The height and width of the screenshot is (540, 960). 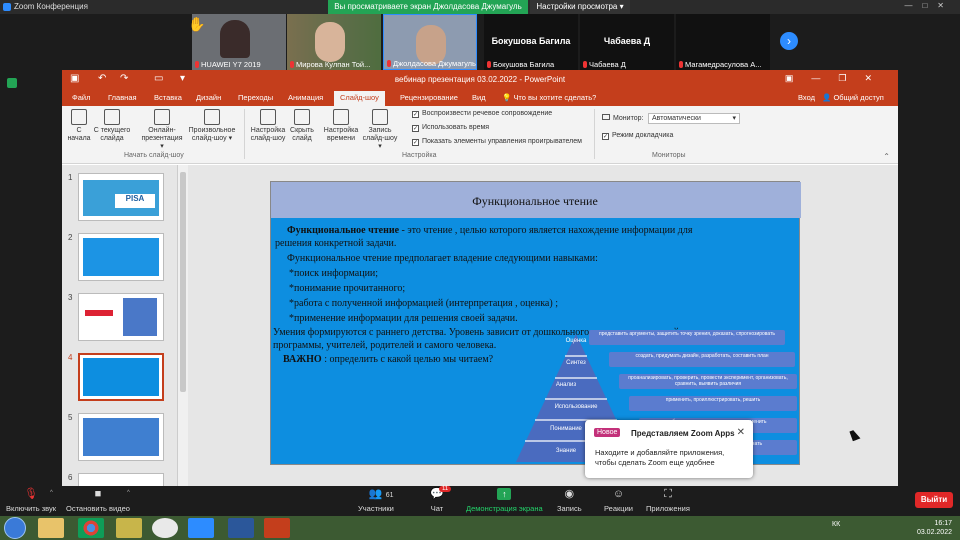 I want to click on video-camera-icon: ■, so click(x=98, y=494).